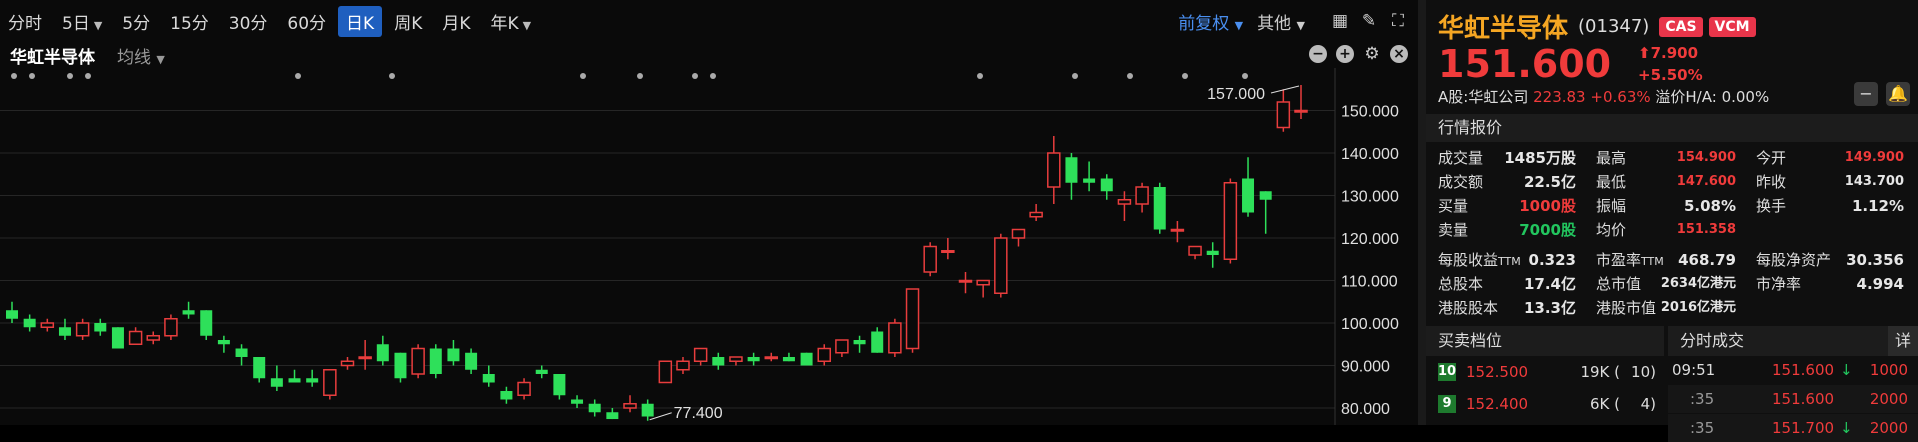 This screenshot has width=1918, height=442. I want to click on ttm-suffix: TTM, so click(1652, 261).